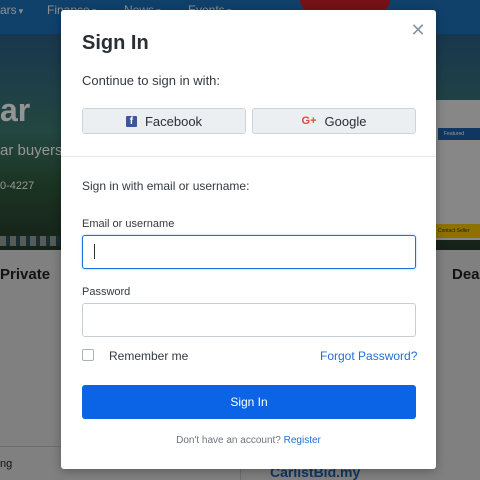  I want to click on password-label: Password, so click(106, 292).